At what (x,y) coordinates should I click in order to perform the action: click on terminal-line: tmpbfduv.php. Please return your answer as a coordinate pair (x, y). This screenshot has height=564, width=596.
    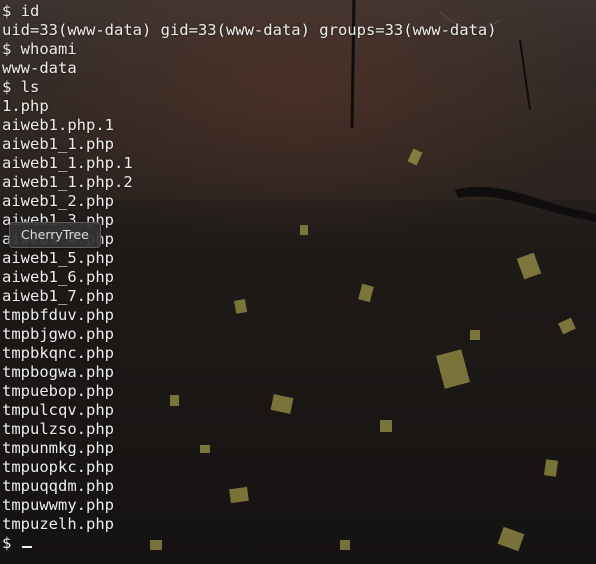
    Looking at the image, I should click on (58, 315).